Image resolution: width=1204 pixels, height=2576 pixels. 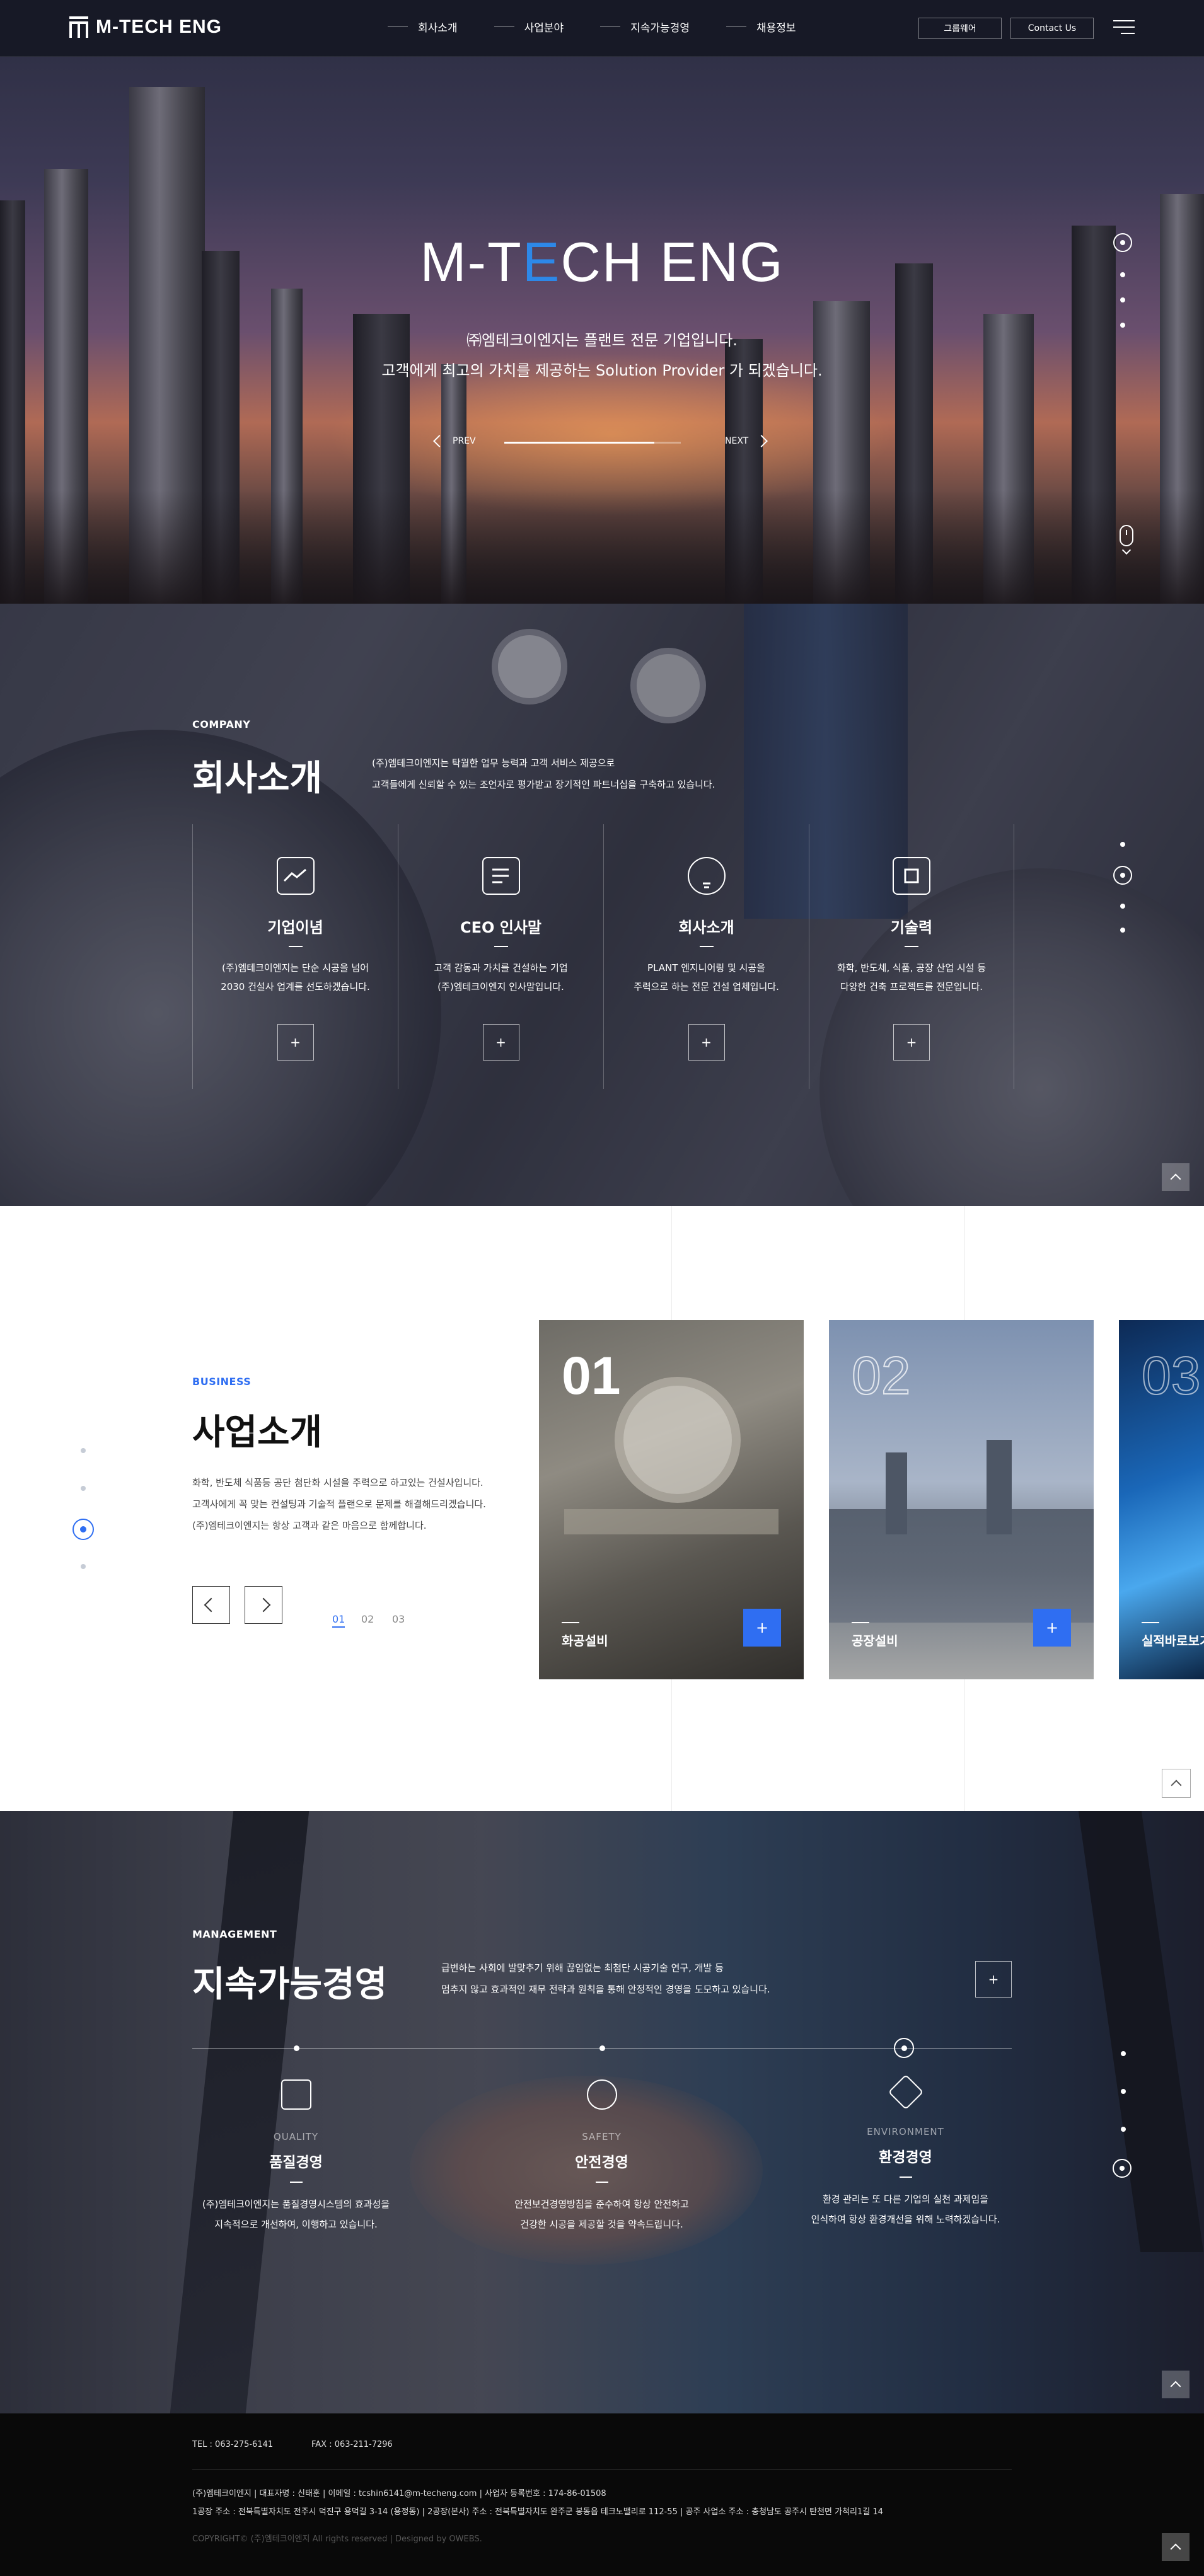 I want to click on desc-line: 안전보건경영방침을 준수하여 항상 안전하고, so click(x=601, y=2204).